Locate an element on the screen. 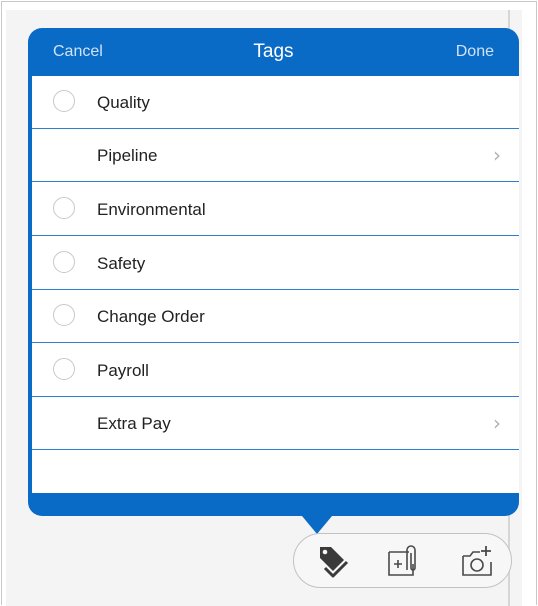 This screenshot has width=538, height=606. popover-header: Cancel Tags Done is located at coordinates (273, 52).